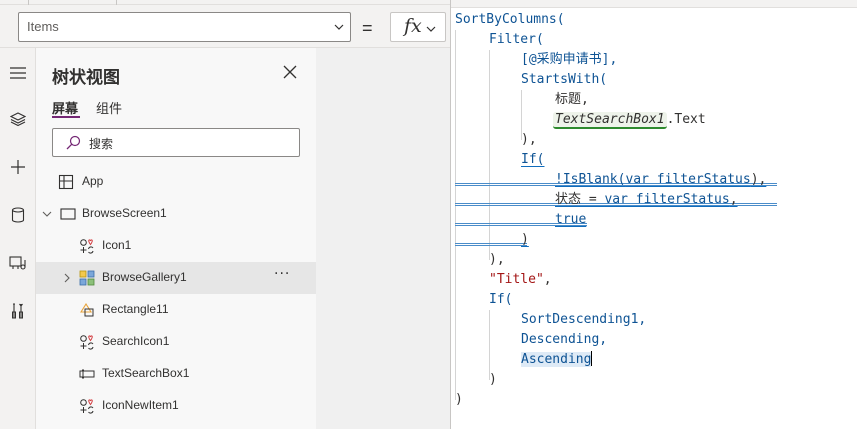  I want to click on code-line: [@采购申请书],, so click(569, 60).